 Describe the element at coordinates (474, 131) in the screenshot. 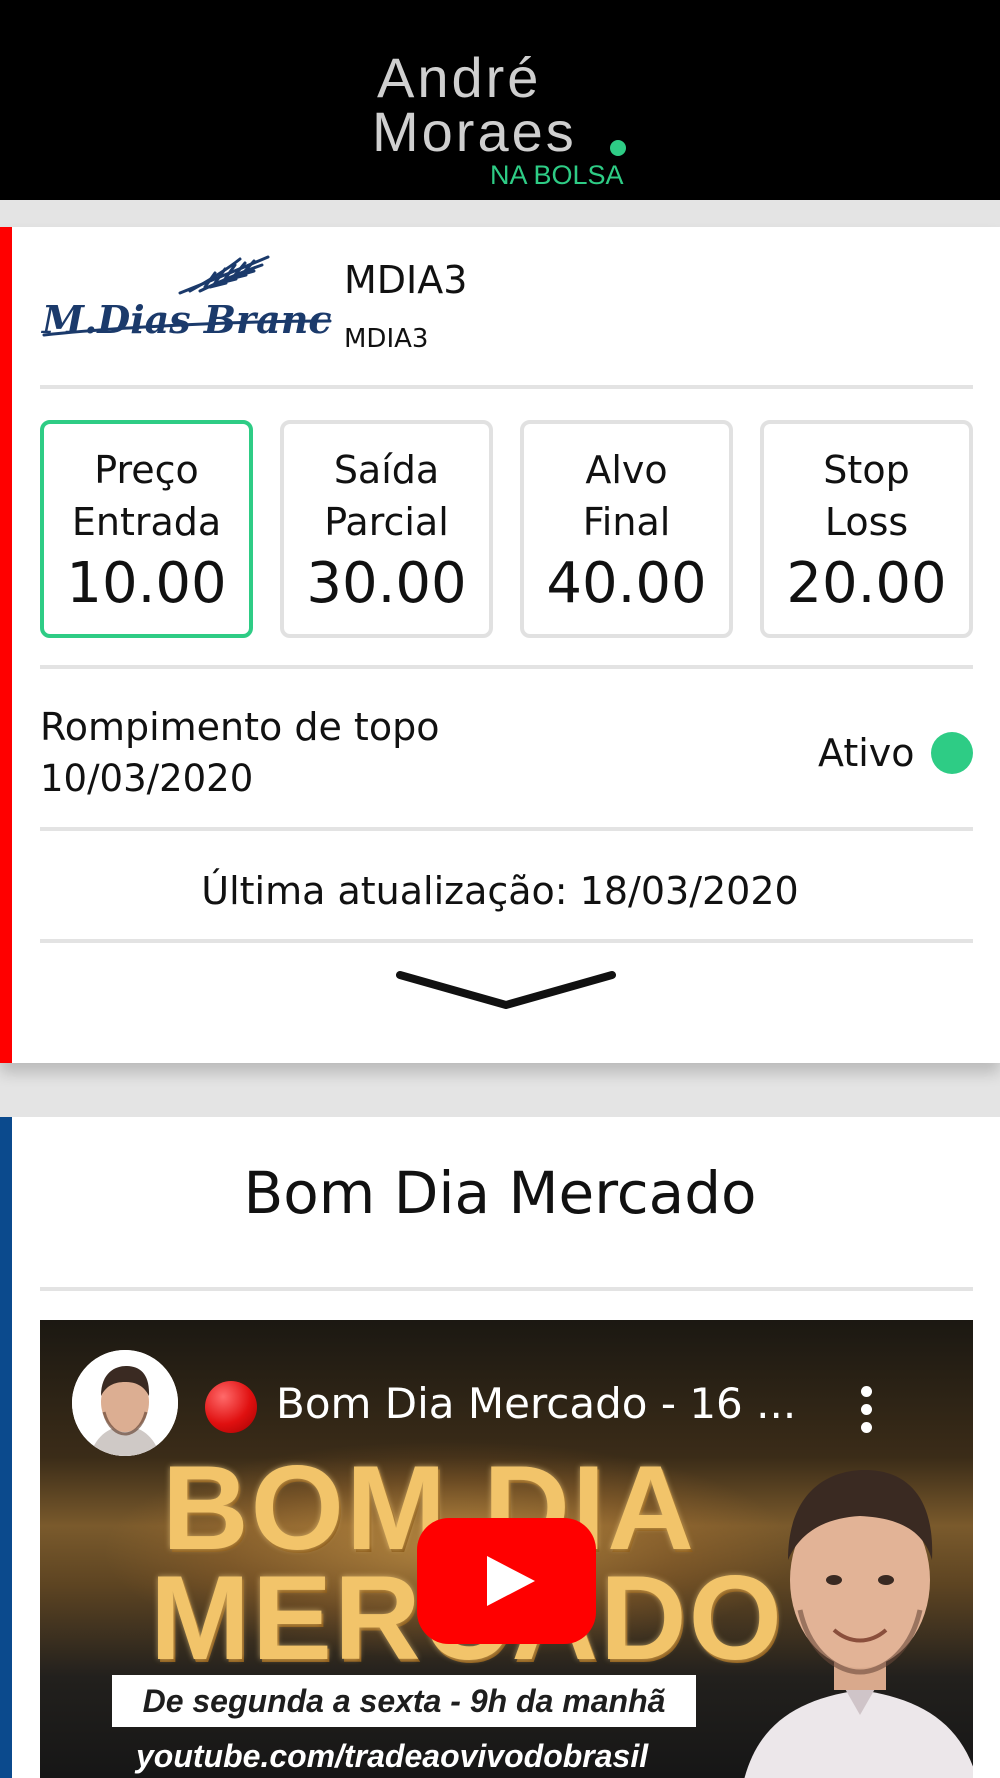

I see `brand-last-name: Moraes` at that location.